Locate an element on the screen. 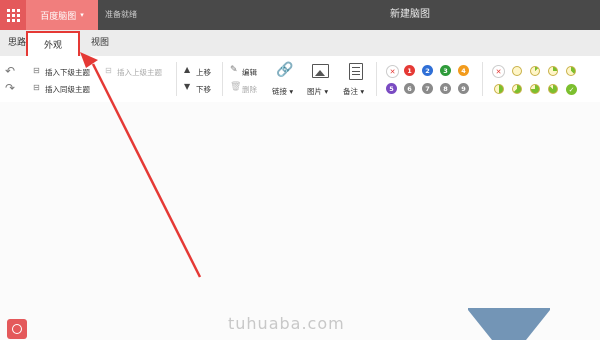 This screenshot has width=600, height=340. feedback-button is located at coordinates (17, 329).